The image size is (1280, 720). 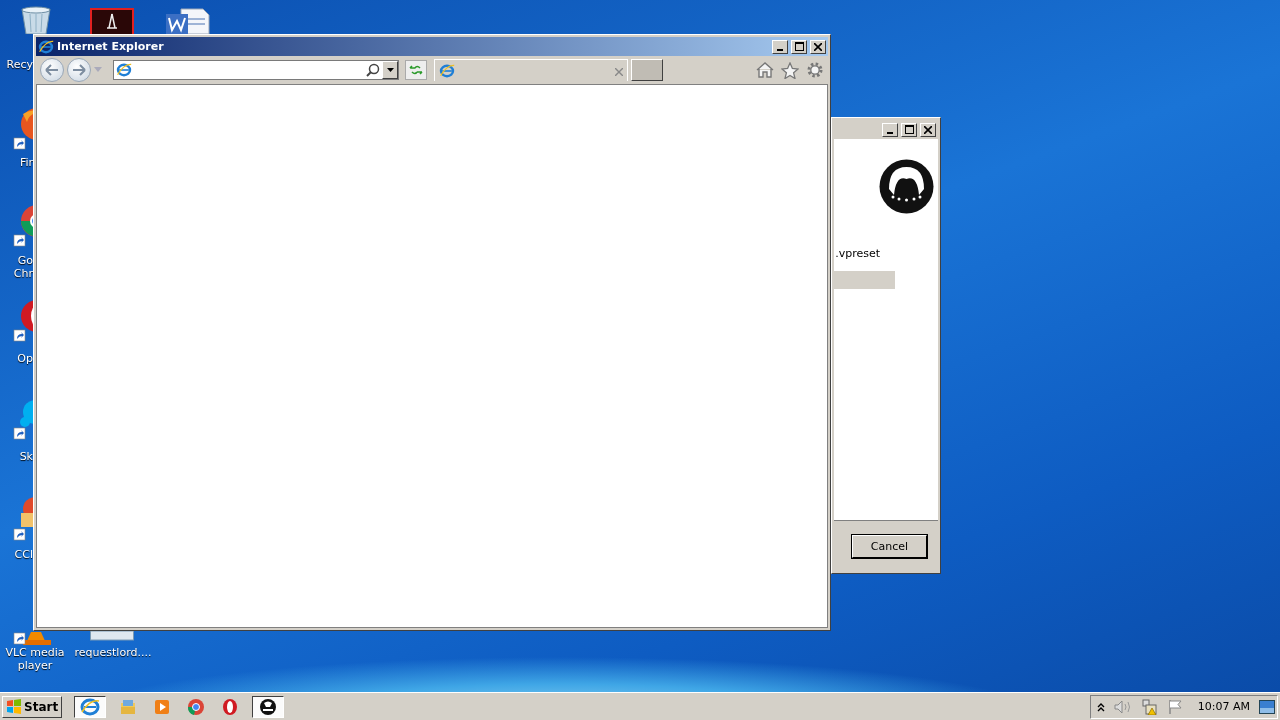 I want to click on show-desktop-icon, so click(x=1267, y=706).